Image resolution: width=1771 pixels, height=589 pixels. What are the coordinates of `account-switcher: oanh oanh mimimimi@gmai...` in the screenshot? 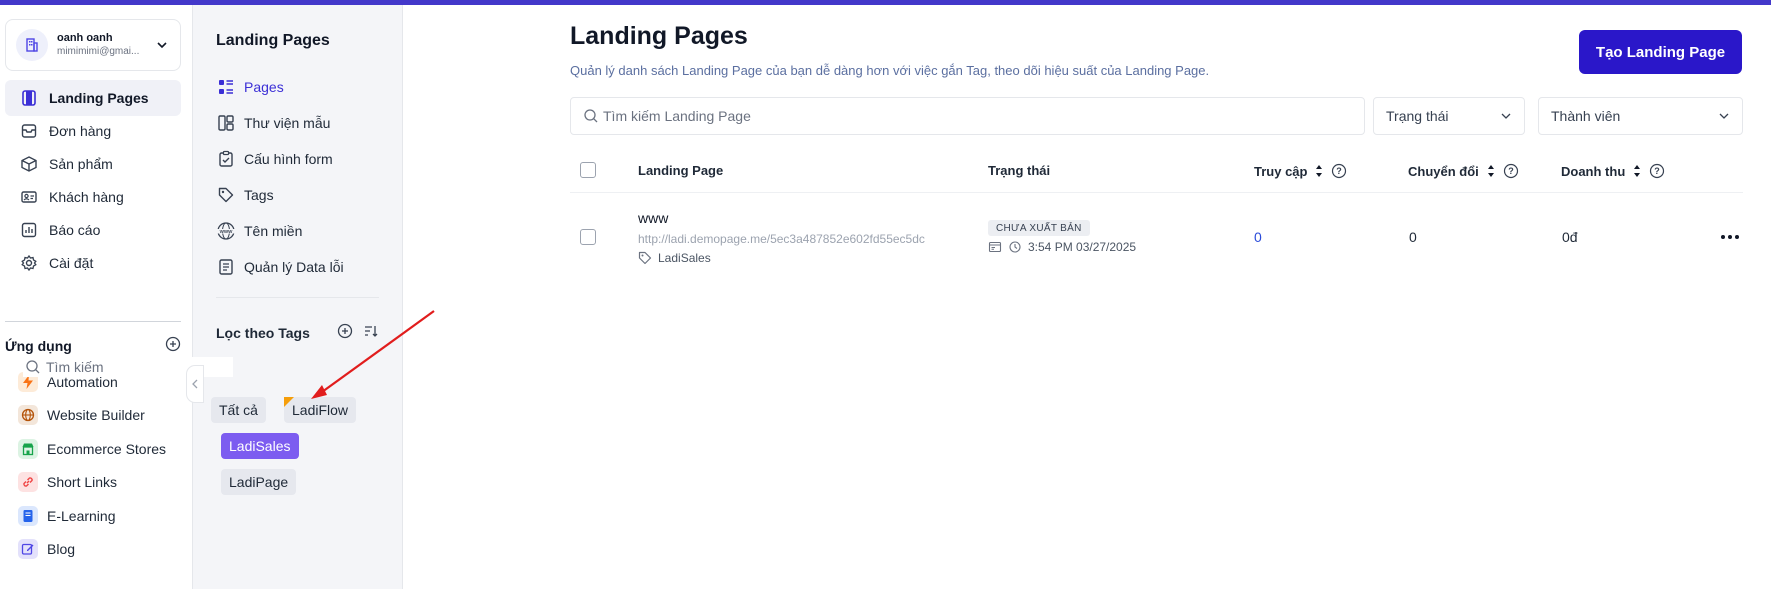 It's located at (93, 45).